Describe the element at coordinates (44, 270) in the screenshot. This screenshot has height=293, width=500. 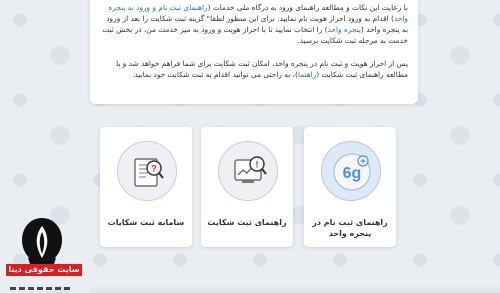
I see `brand-name: سایت حقوقی دینا` at that location.